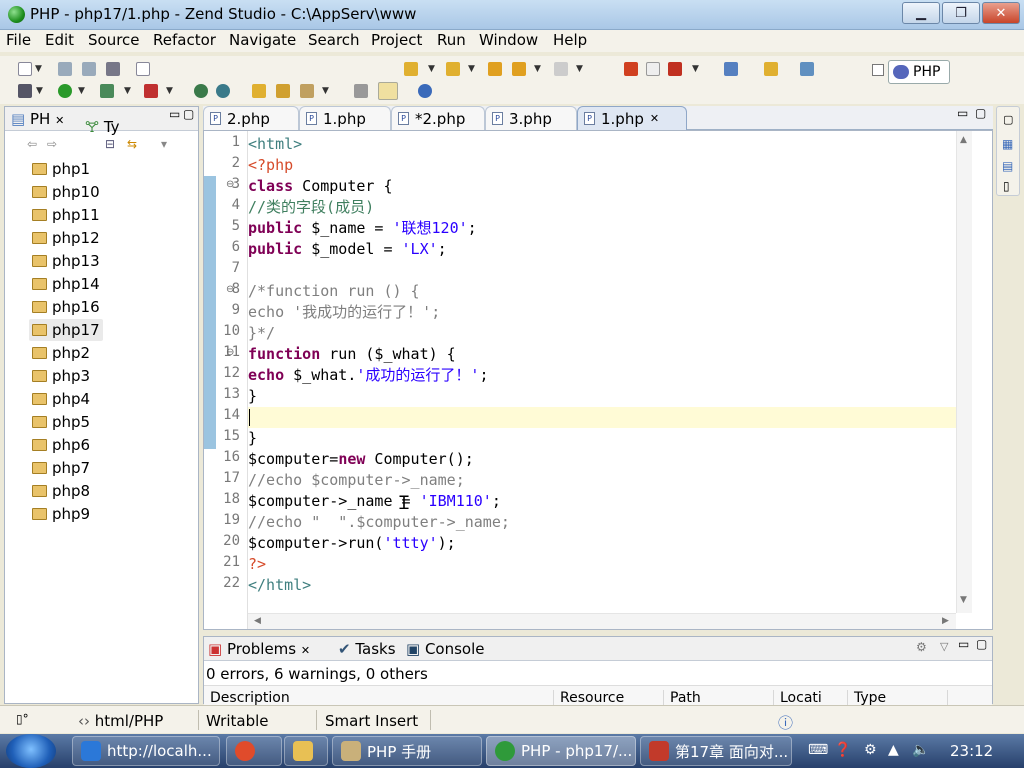  Describe the element at coordinates (807, 69) in the screenshot. I see `zend-icon` at that location.